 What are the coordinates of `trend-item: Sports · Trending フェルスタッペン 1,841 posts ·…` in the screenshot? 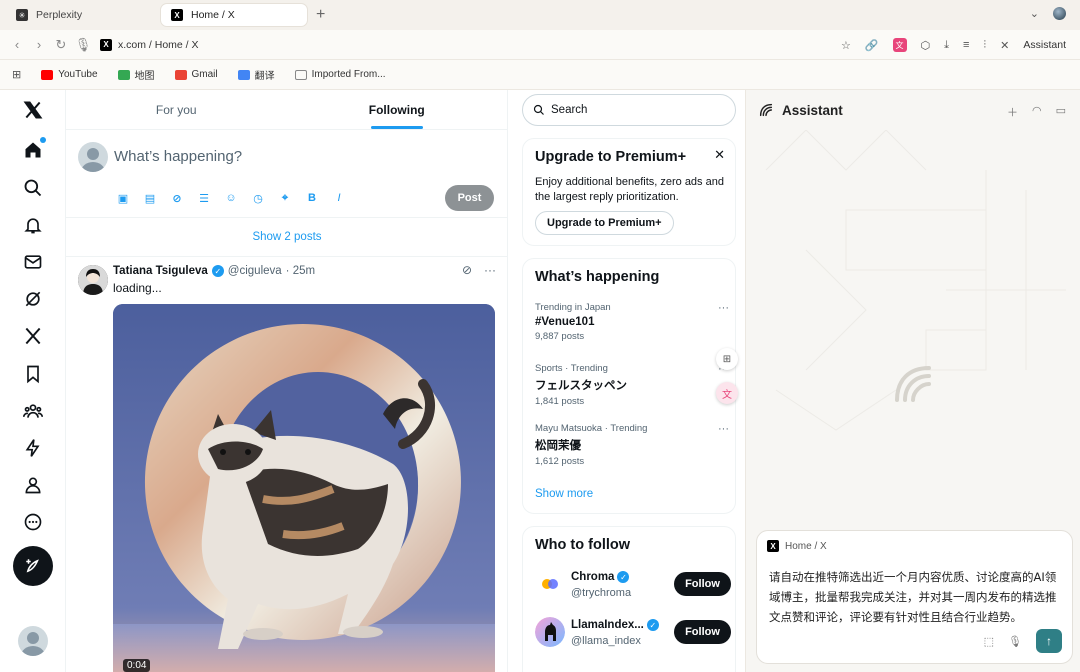 It's located at (633, 385).